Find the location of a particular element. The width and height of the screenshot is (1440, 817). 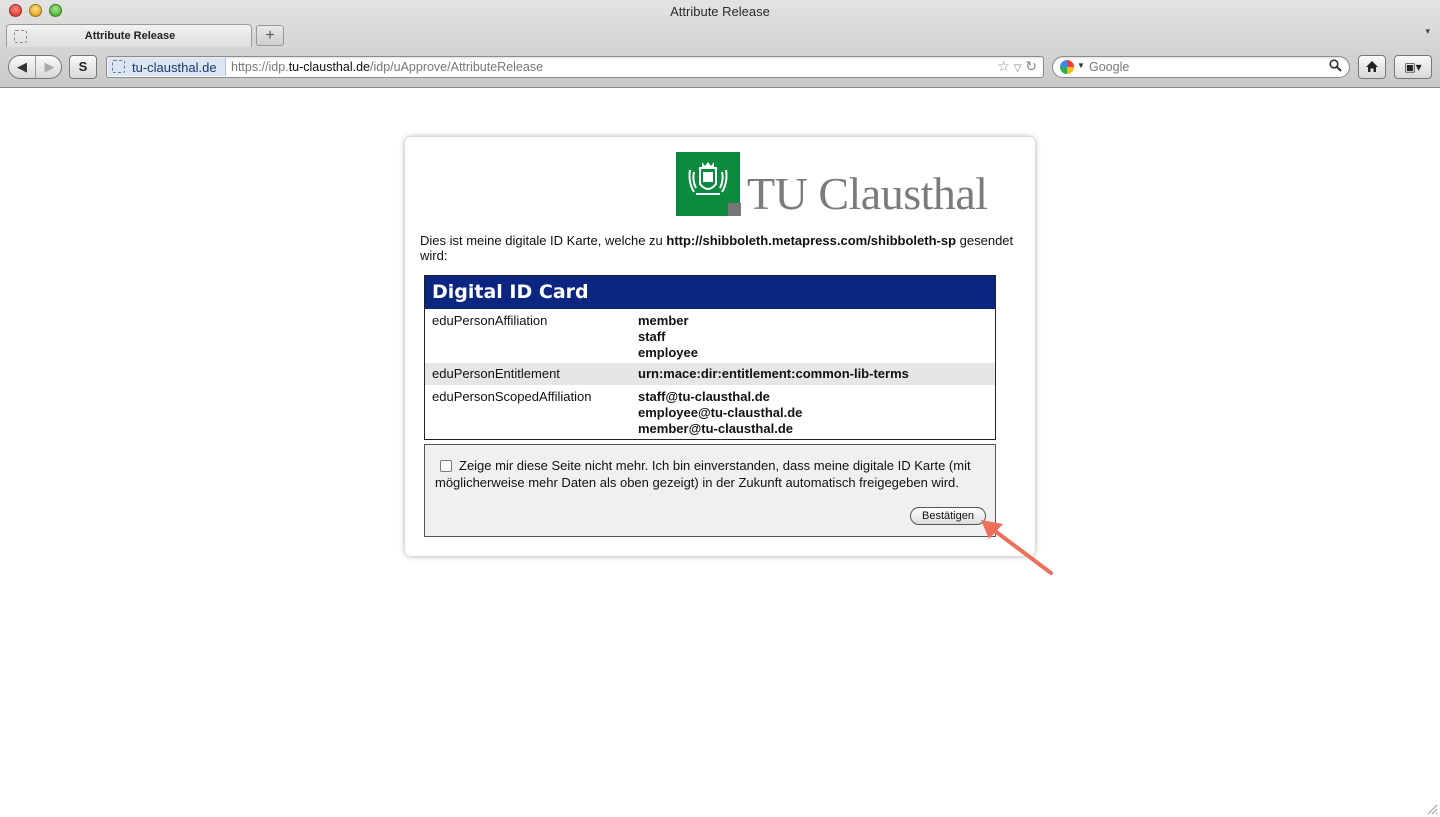

site-identity-icon is located at coordinates (118, 66).